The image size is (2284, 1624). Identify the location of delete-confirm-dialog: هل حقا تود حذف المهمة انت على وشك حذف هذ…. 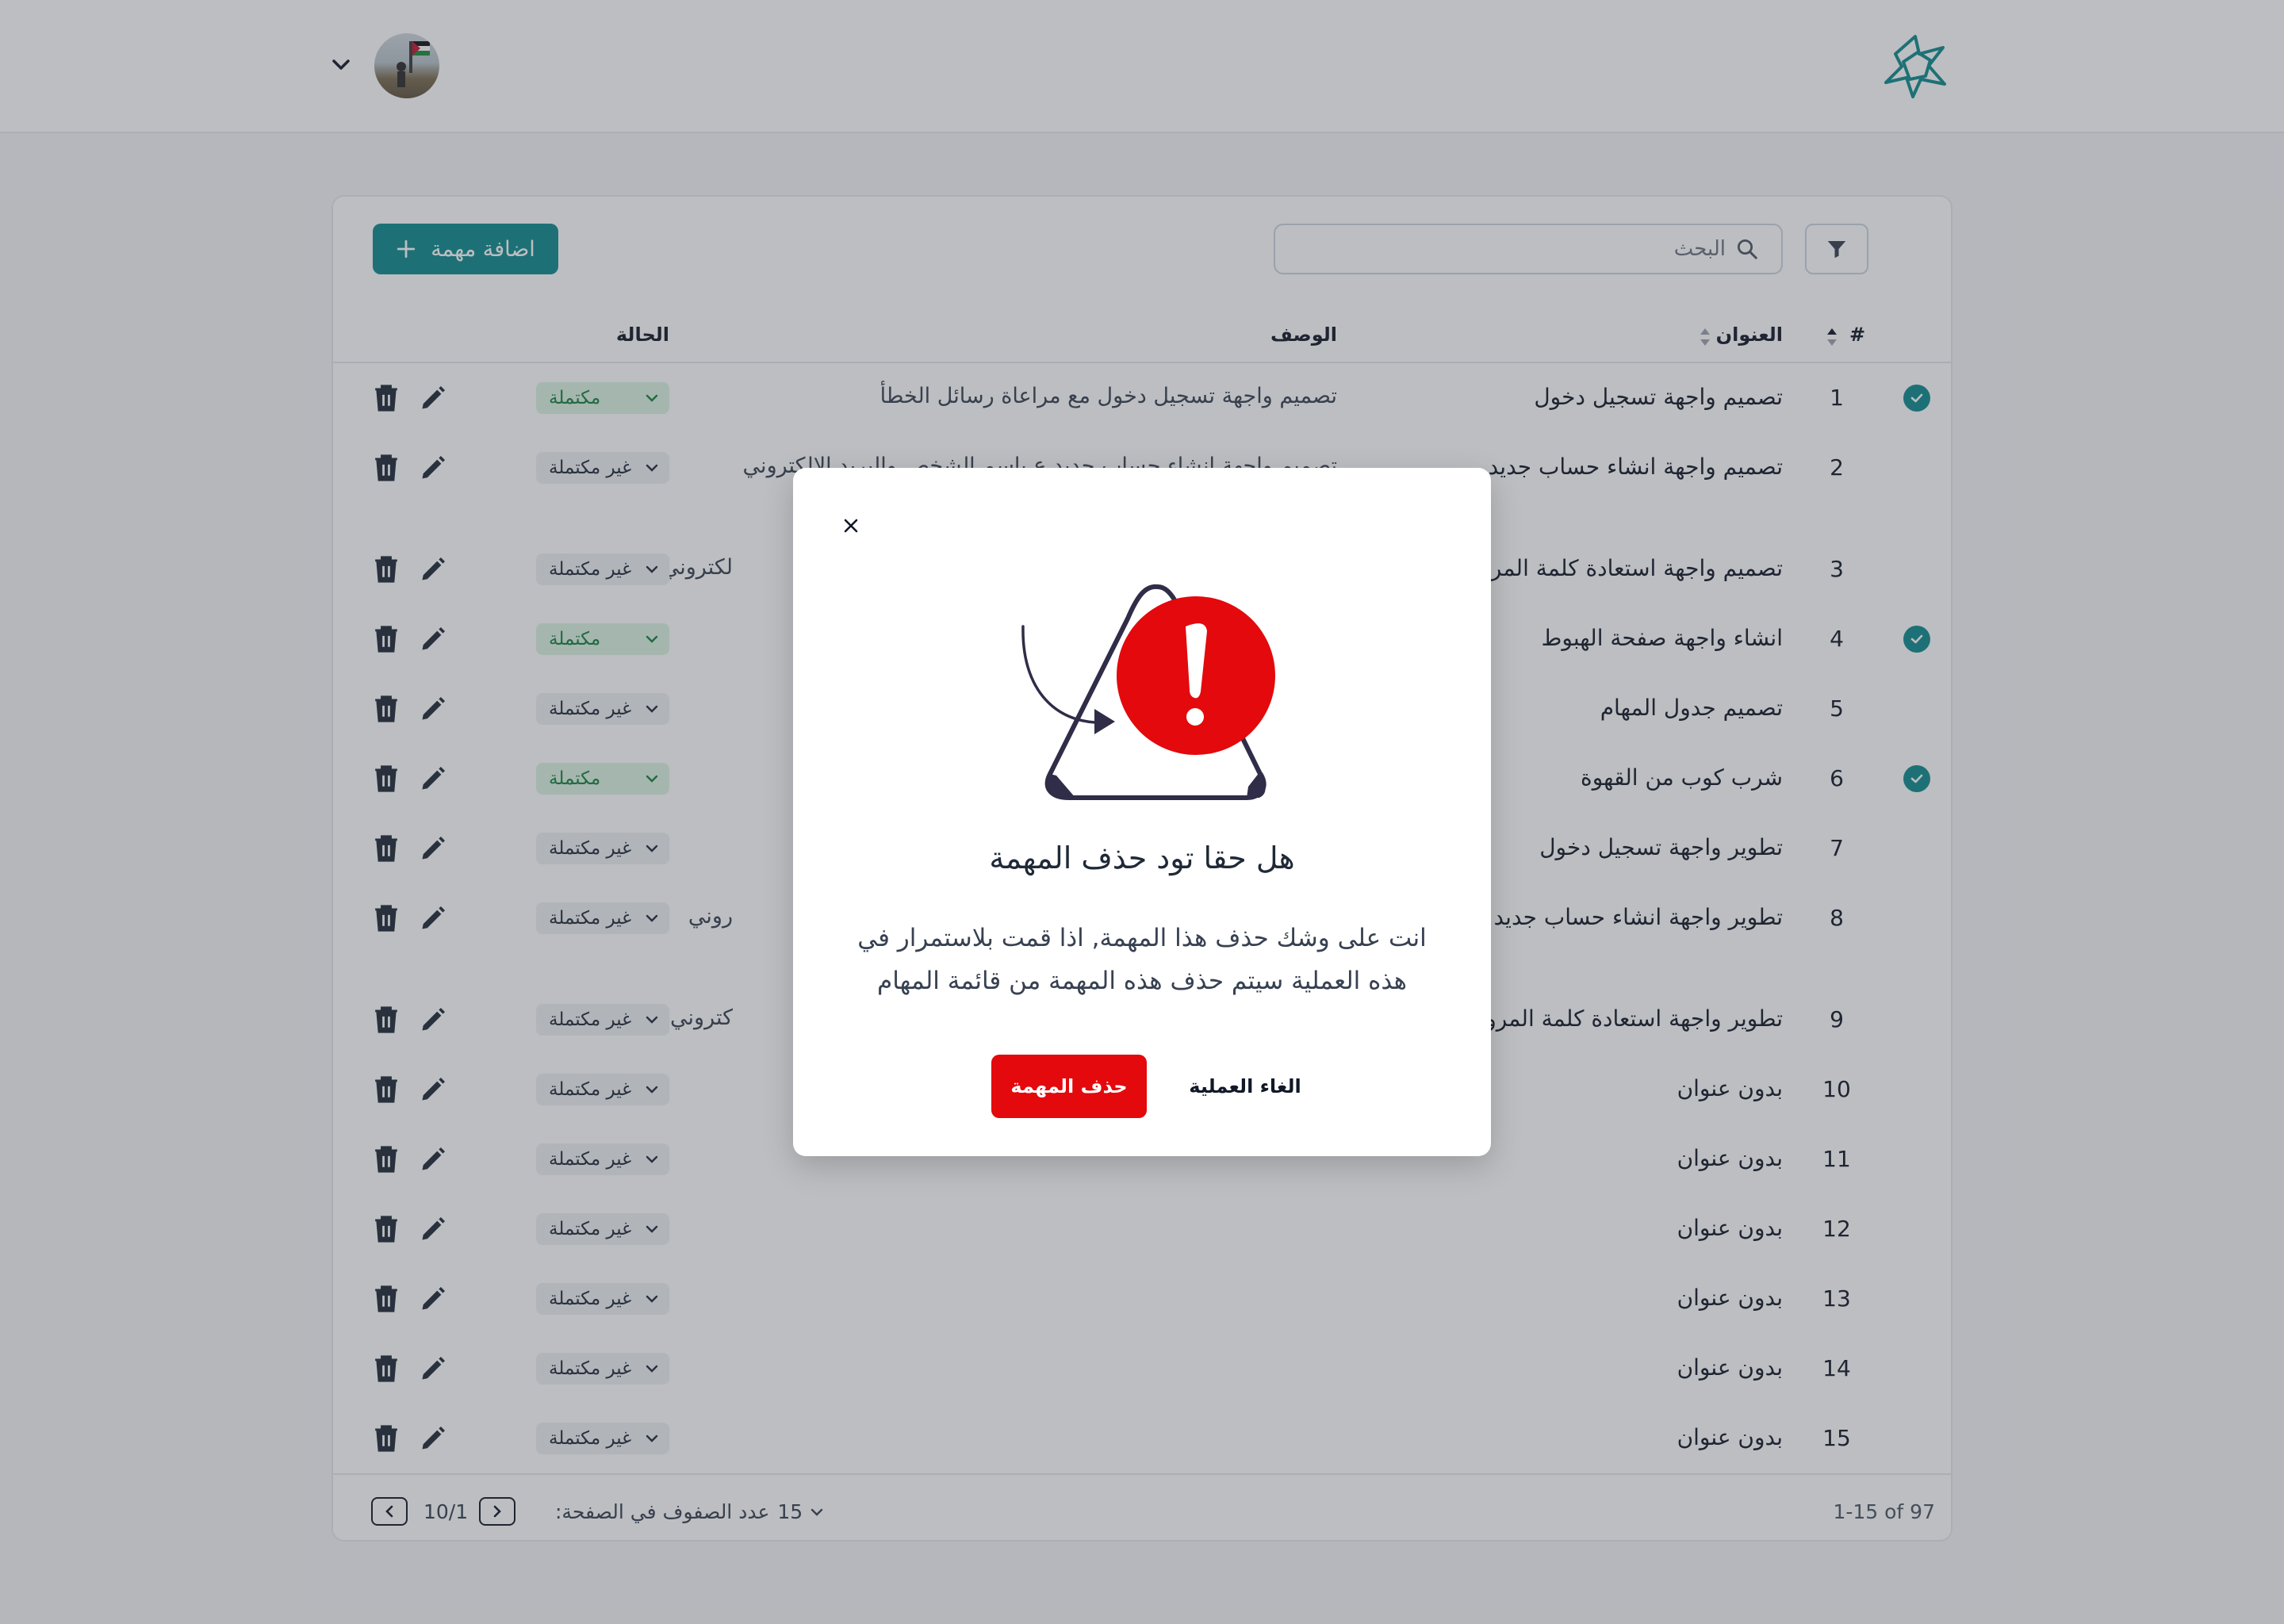
(1142, 812).